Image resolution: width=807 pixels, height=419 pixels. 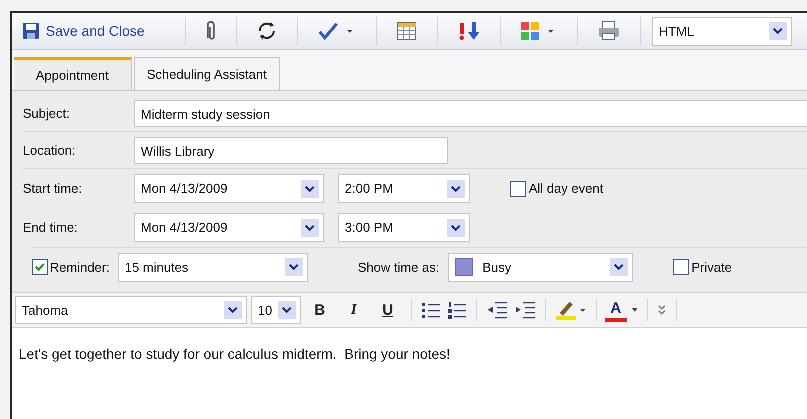 I want to click on end-time-label: End time:, so click(x=50, y=227).